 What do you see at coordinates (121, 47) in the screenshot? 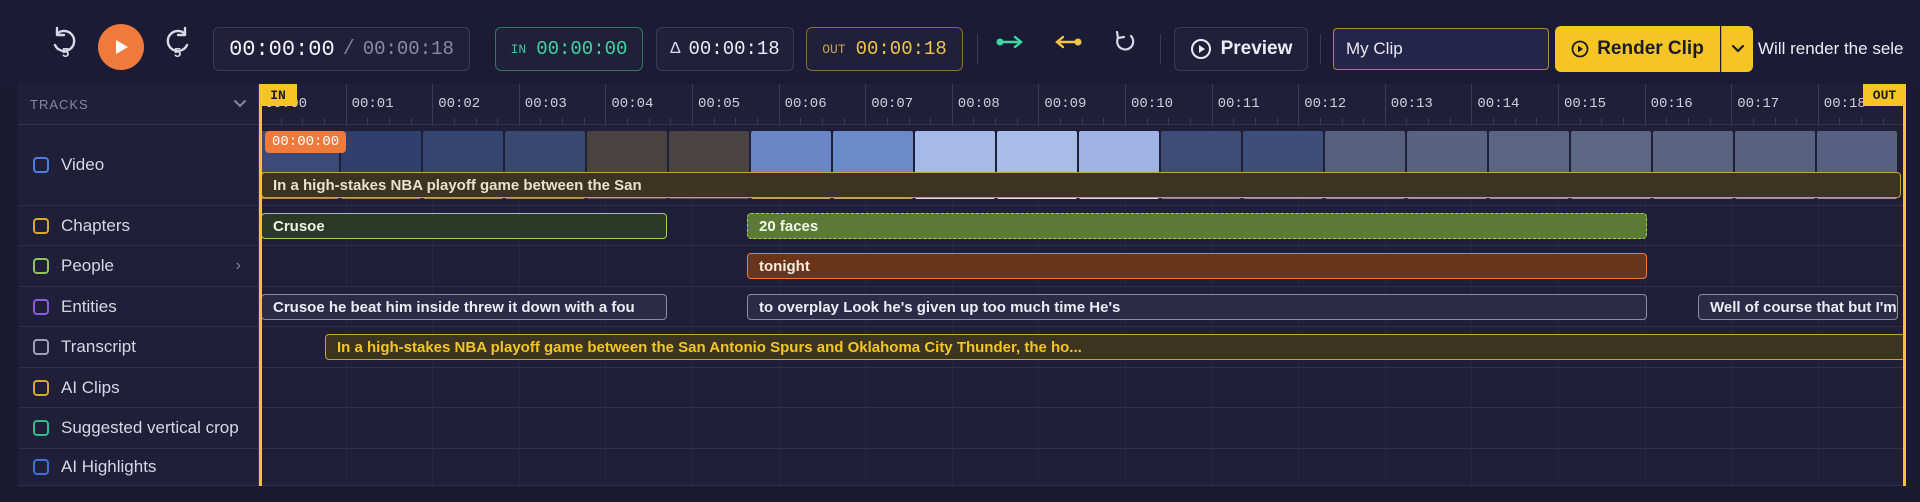
I see `play-button` at bounding box center [121, 47].